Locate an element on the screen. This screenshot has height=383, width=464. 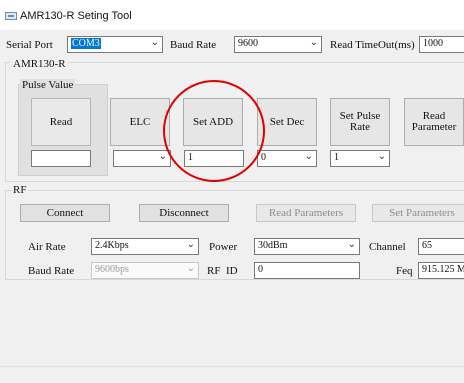
elc-select: ⌄ is located at coordinates (142, 158).